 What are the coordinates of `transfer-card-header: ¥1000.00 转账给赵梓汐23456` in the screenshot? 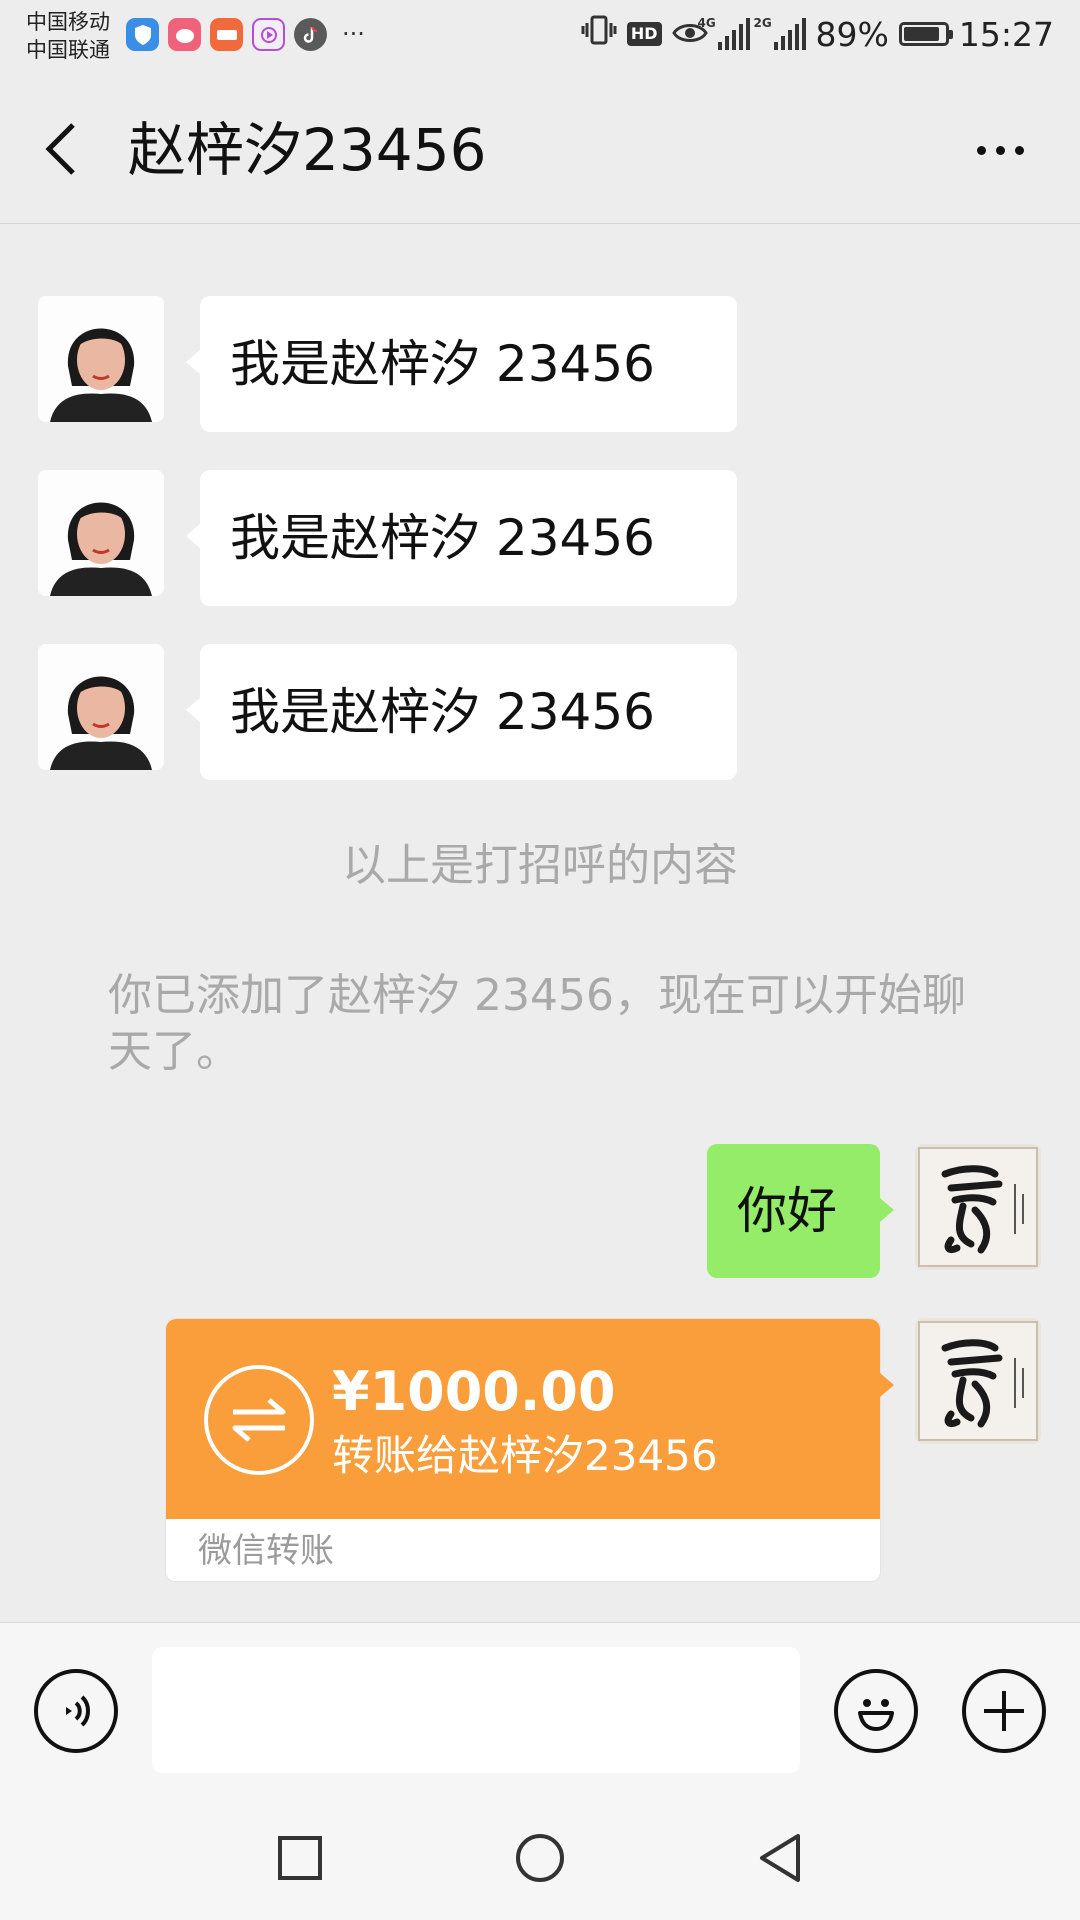 It's located at (530, 1419).